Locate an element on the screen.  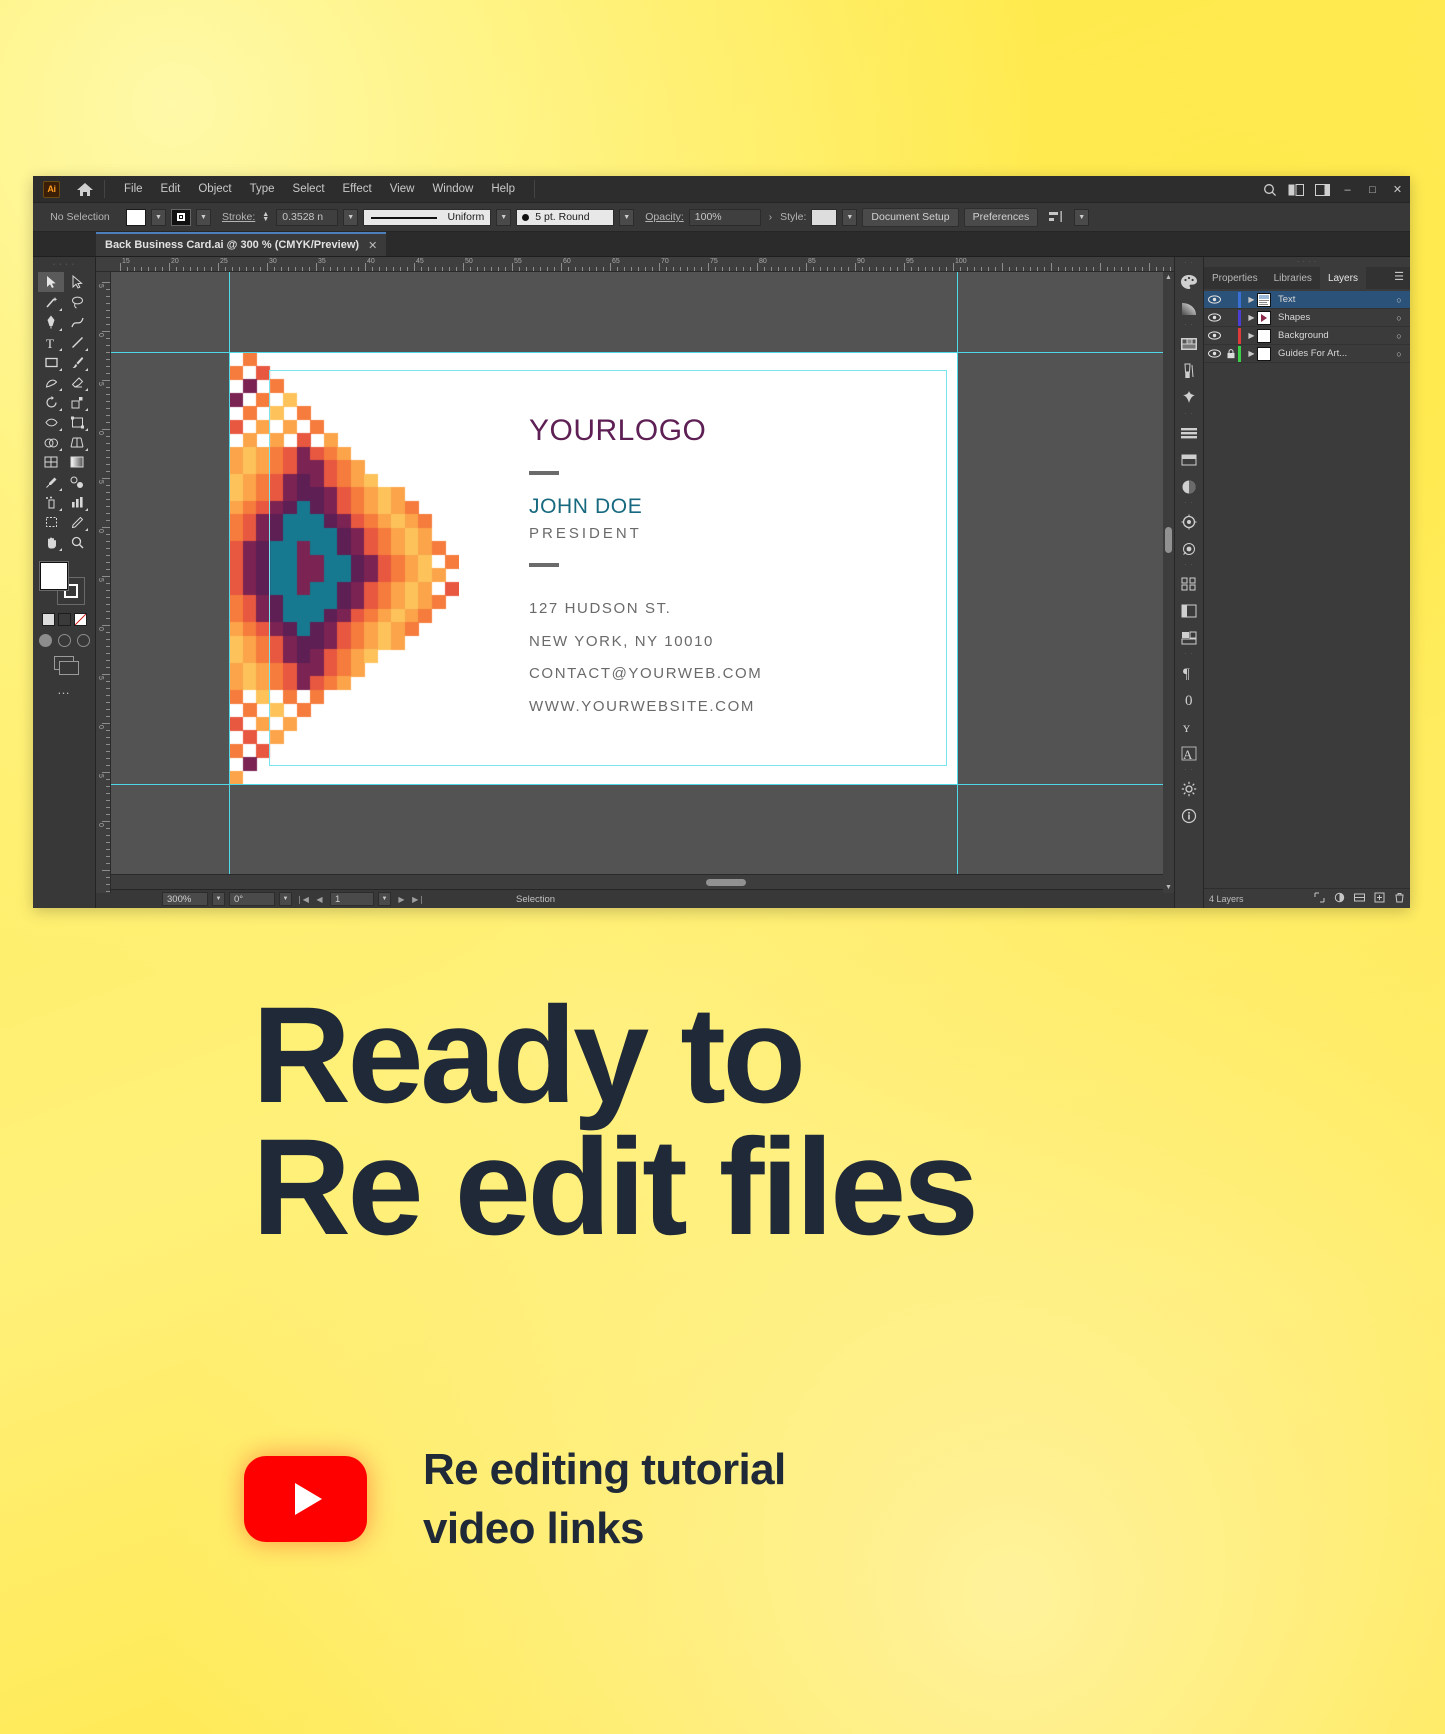
graphic-styles-panel-icon is located at coordinates (1189, 548).